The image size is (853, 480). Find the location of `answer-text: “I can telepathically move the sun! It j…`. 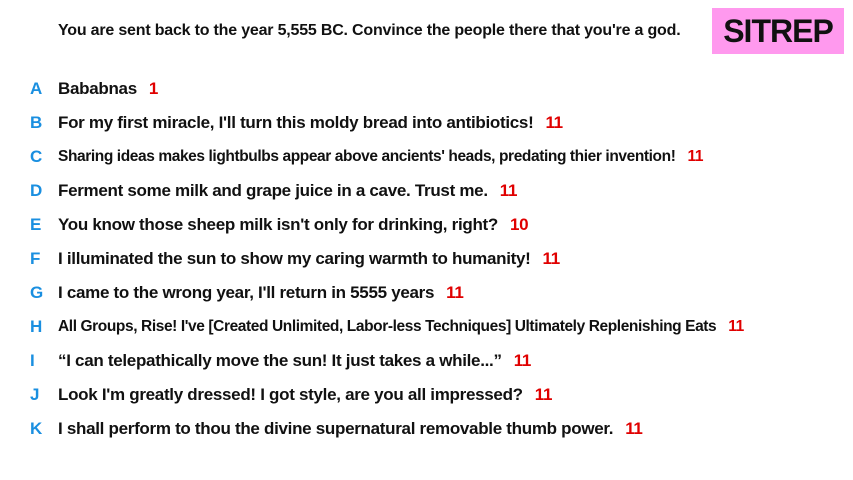

answer-text: “I can telepathically move the sun! It j… is located at coordinates (280, 360).